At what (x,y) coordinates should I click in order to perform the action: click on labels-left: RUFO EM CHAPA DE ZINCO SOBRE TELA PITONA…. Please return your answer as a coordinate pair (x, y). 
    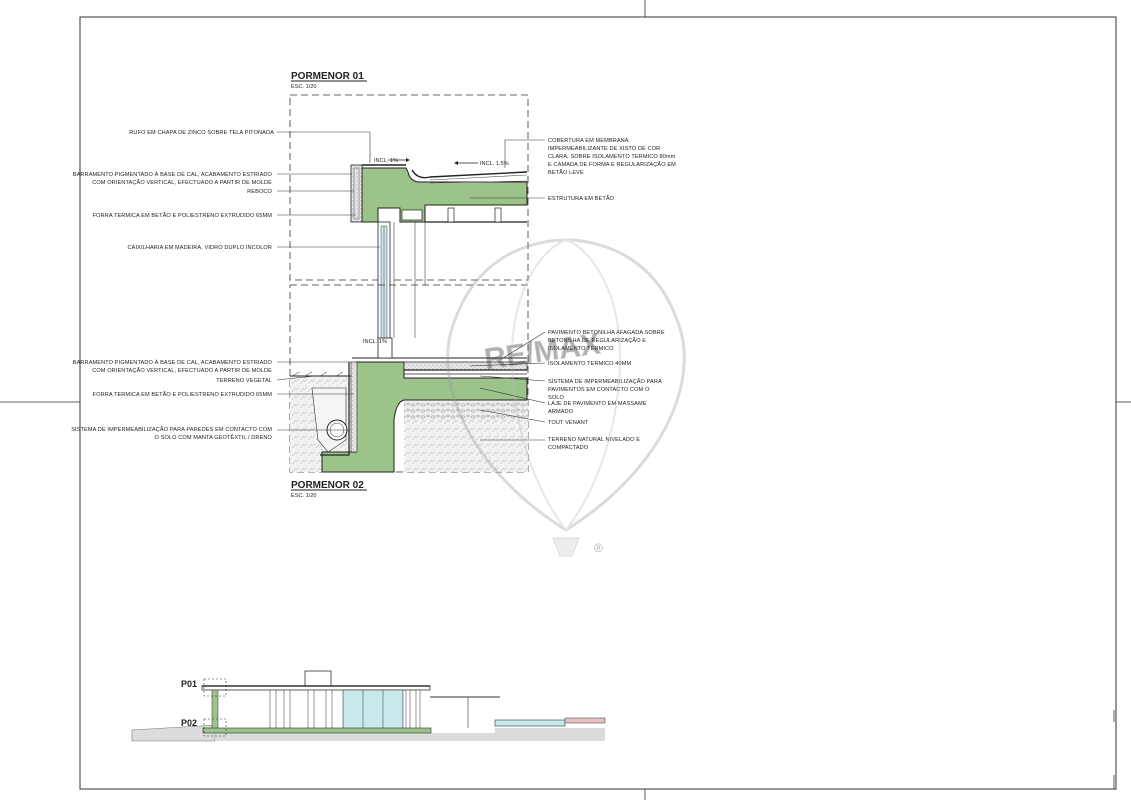
    Looking at the image, I should click on (172, 285).